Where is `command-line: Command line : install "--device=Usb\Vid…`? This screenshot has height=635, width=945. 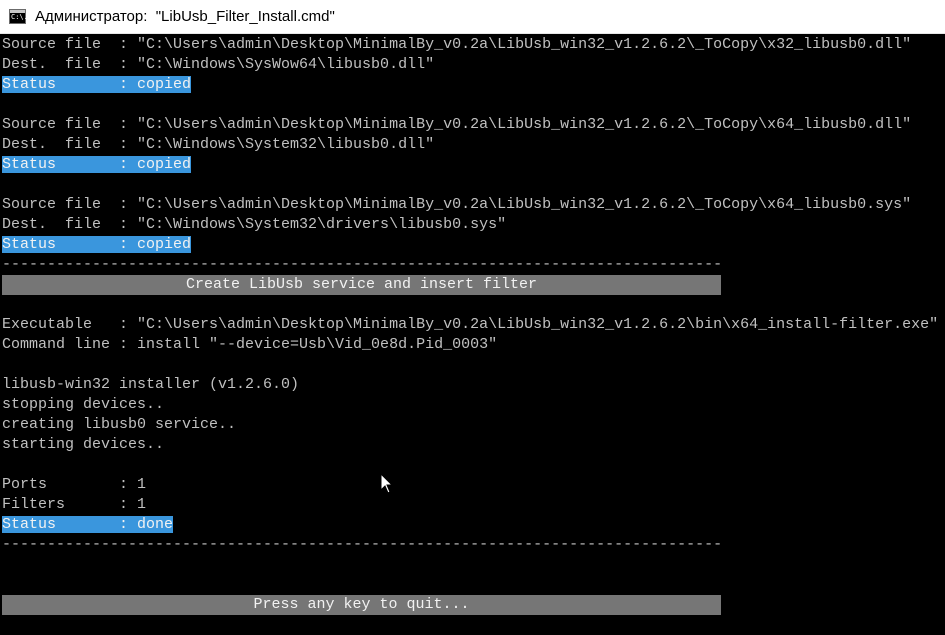
command-line: Command line : install "--device=Usb\Vid… is located at coordinates (250, 344).